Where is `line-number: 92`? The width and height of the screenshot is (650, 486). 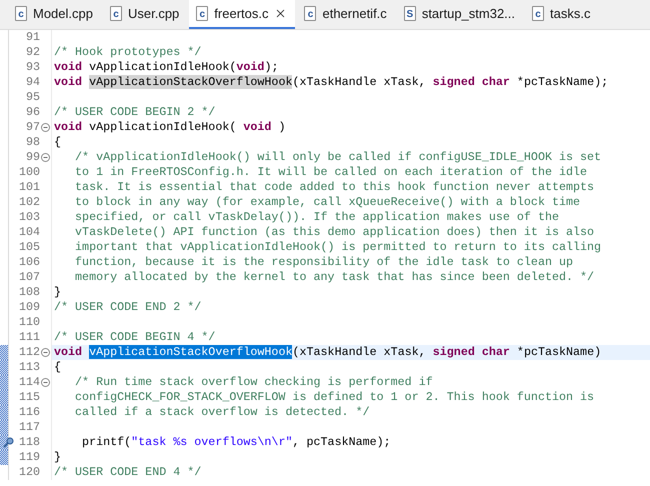
line-number: 92 is located at coordinates (32, 52).